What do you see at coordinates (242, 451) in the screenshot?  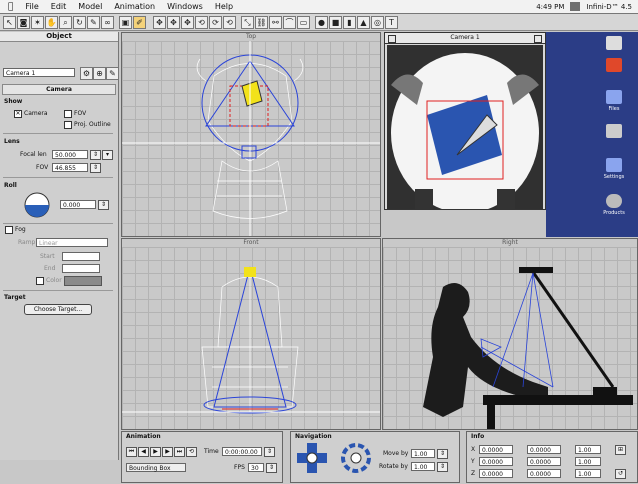 I see `time-field: 0:00:00.00` at bounding box center [242, 451].